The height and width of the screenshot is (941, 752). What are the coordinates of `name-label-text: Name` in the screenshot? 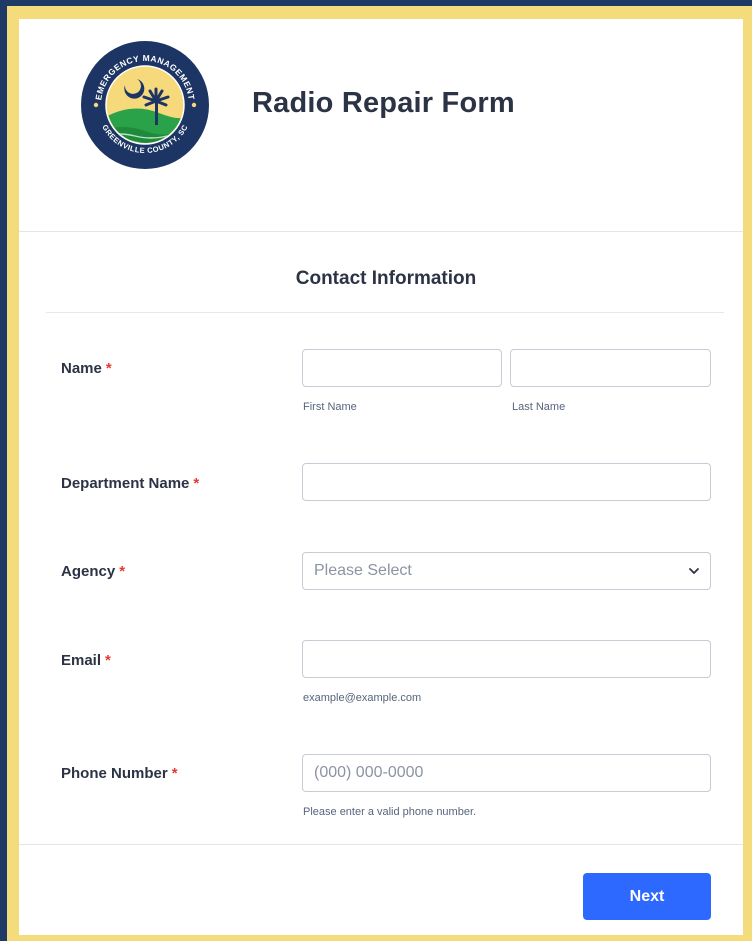 It's located at (81, 368).